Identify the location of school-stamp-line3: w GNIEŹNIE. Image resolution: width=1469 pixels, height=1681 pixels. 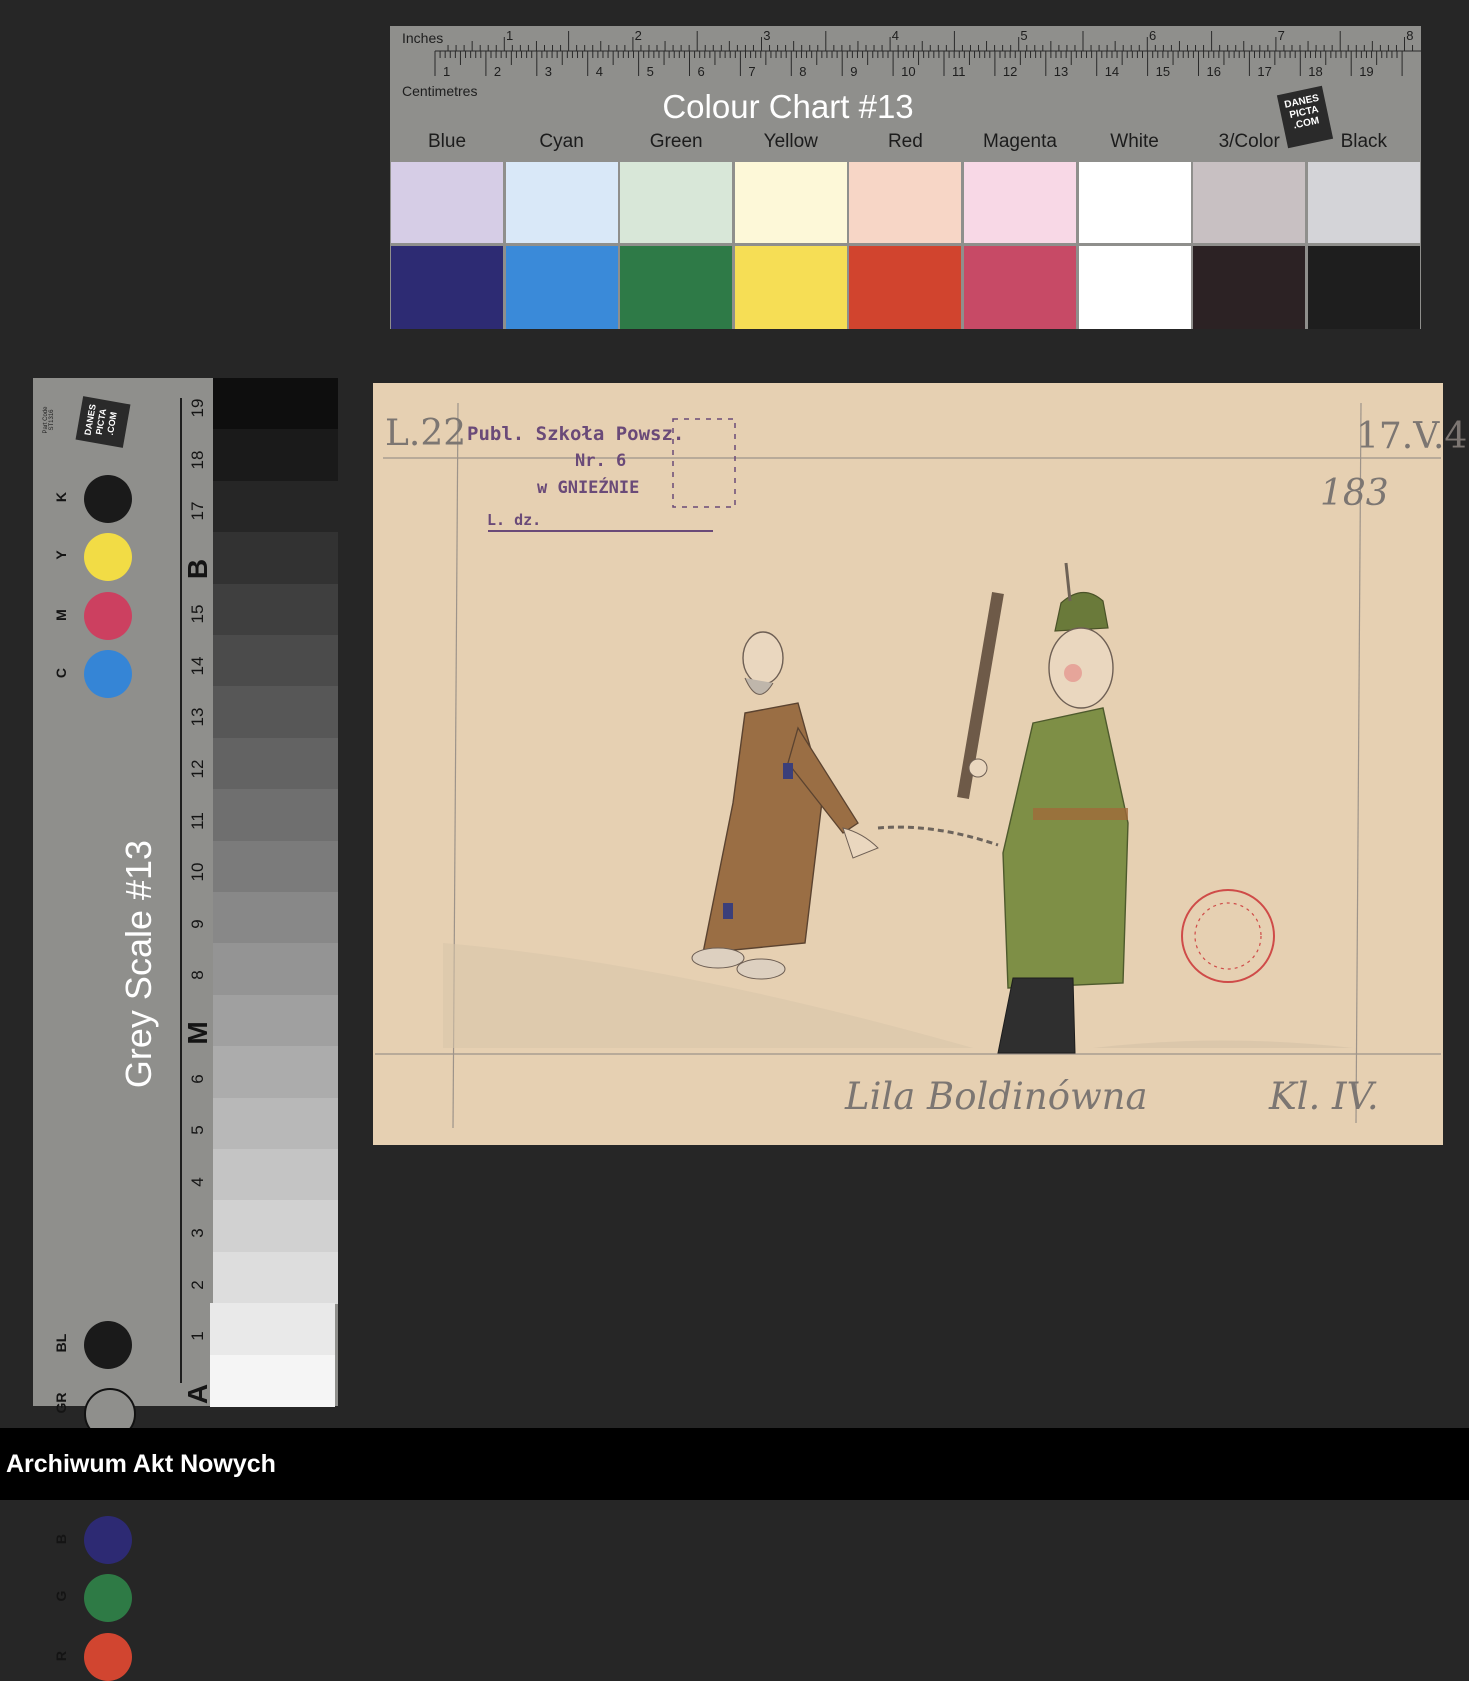
(588, 488).